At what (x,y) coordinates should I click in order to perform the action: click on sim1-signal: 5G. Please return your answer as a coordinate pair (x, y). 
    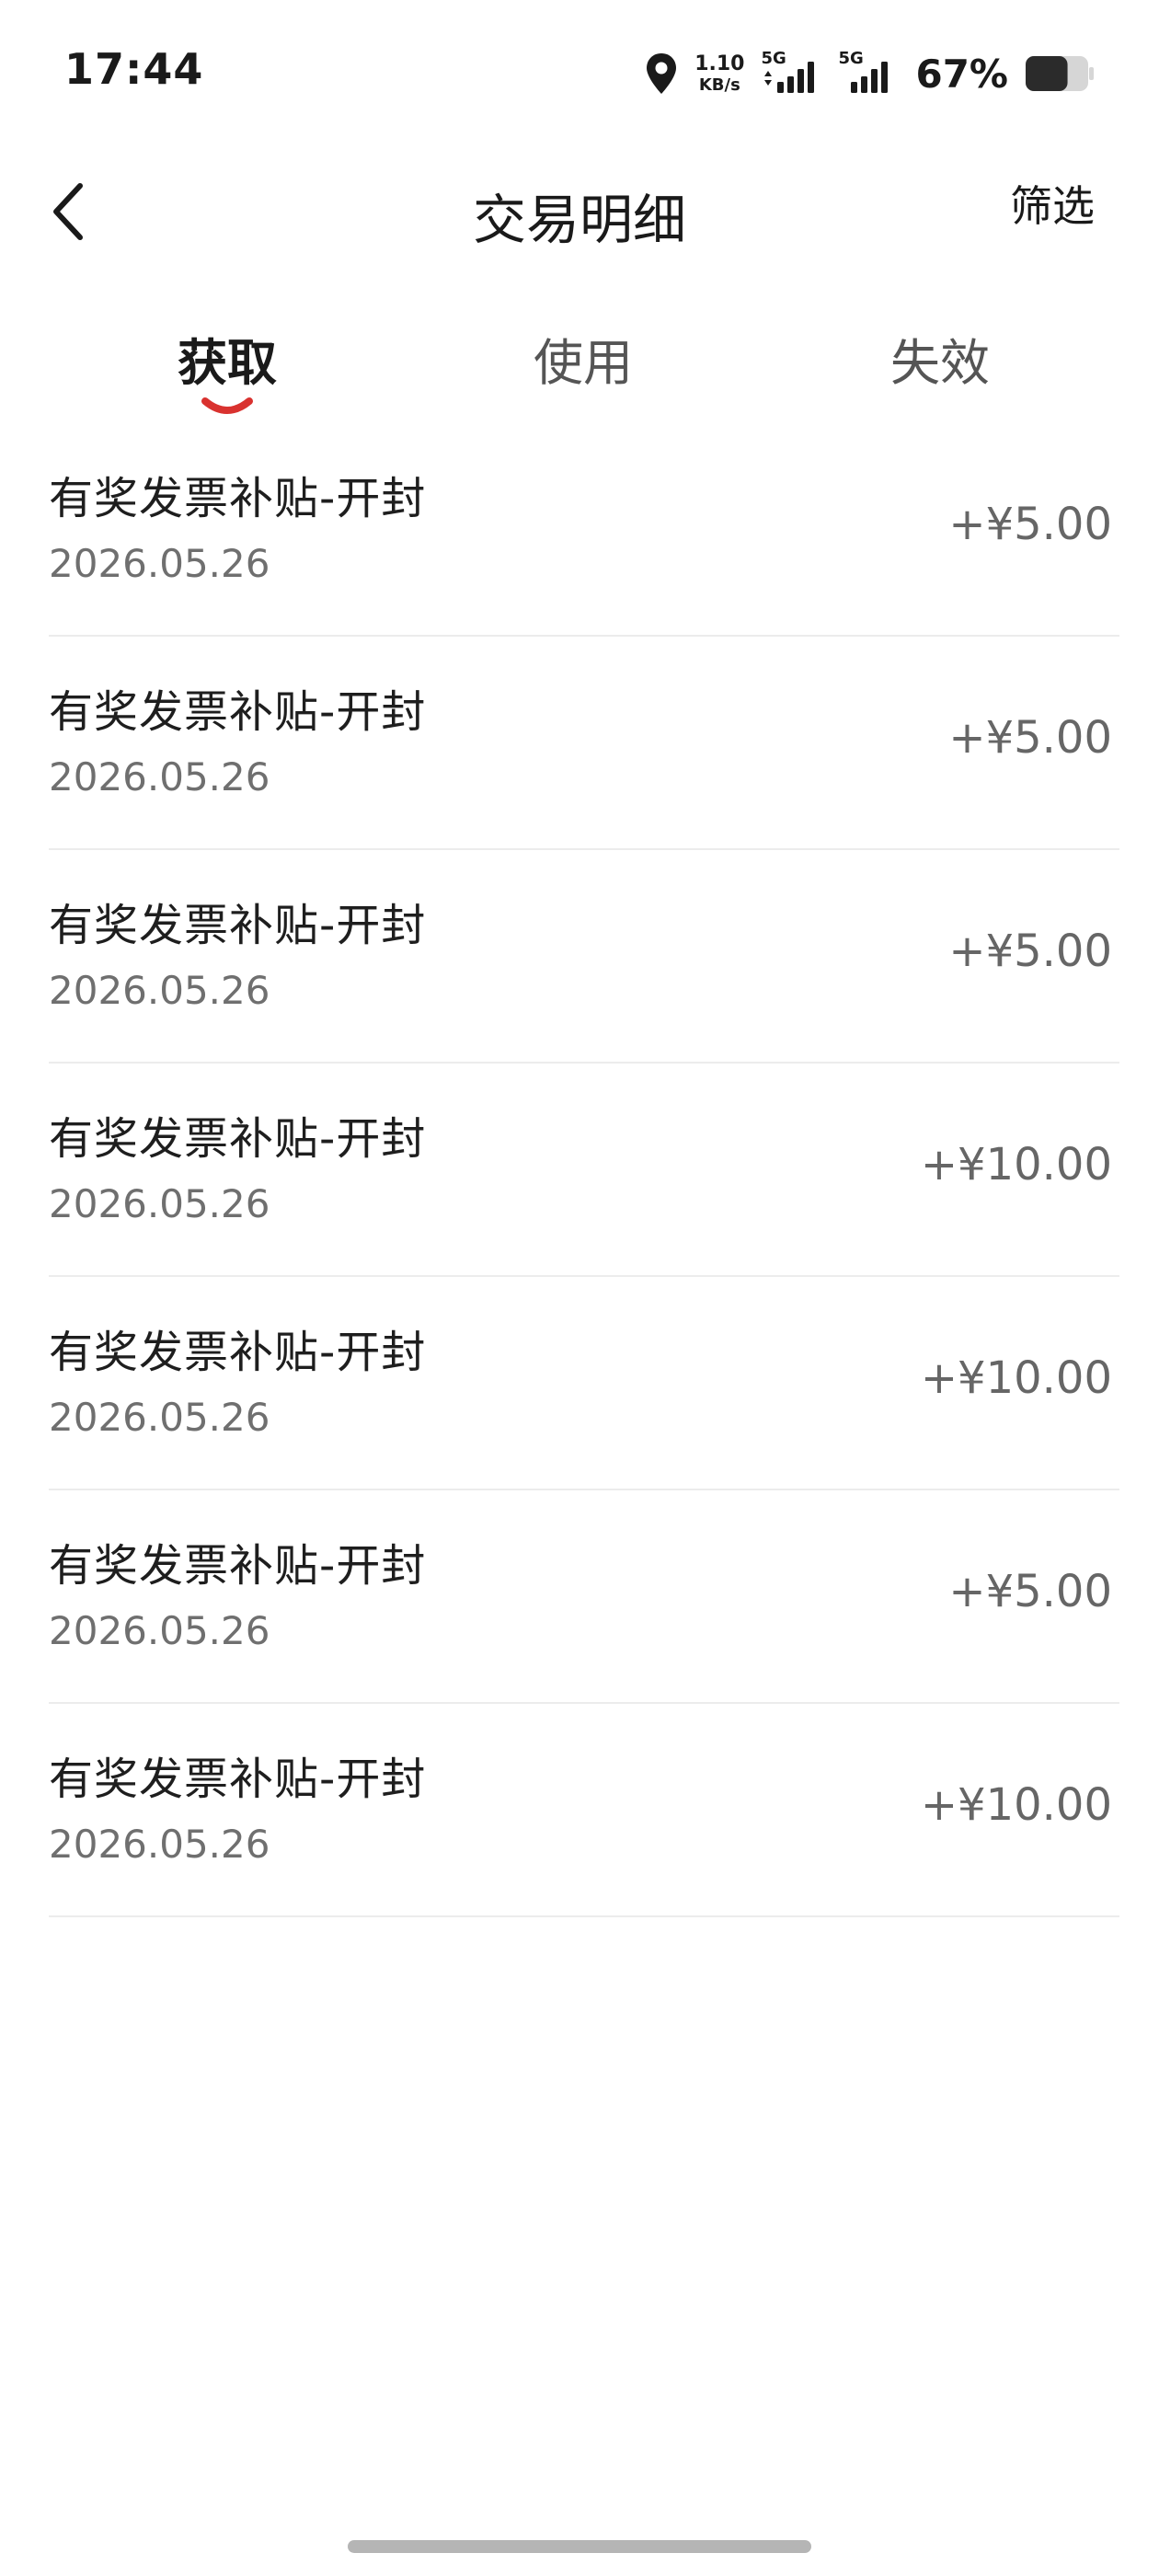
    Looking at the image, I should click on (791, 74).